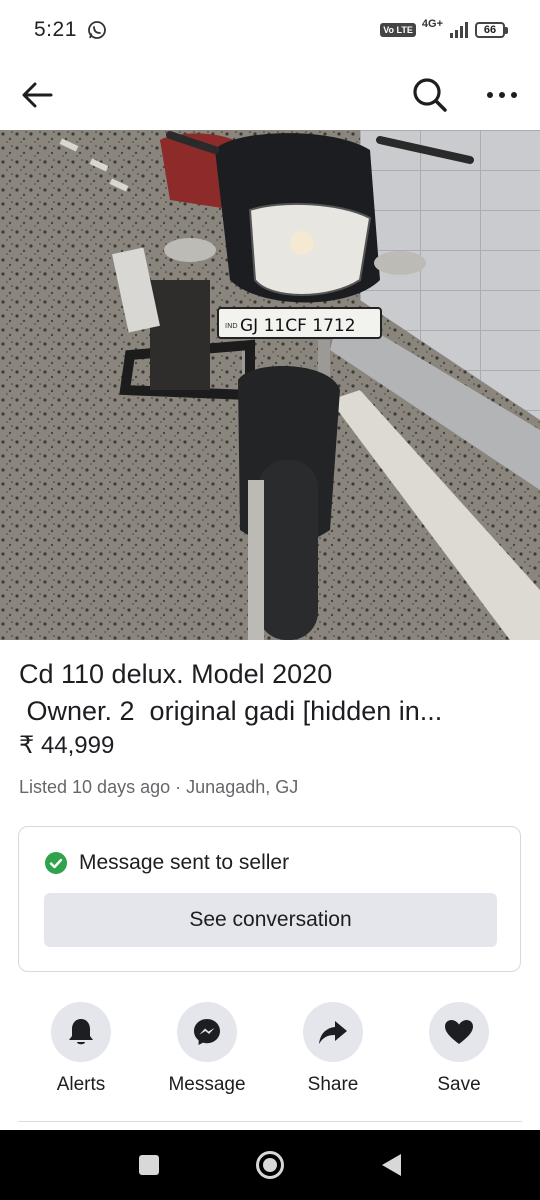  I want to click on back-arrow-icon, so click(37, 95).